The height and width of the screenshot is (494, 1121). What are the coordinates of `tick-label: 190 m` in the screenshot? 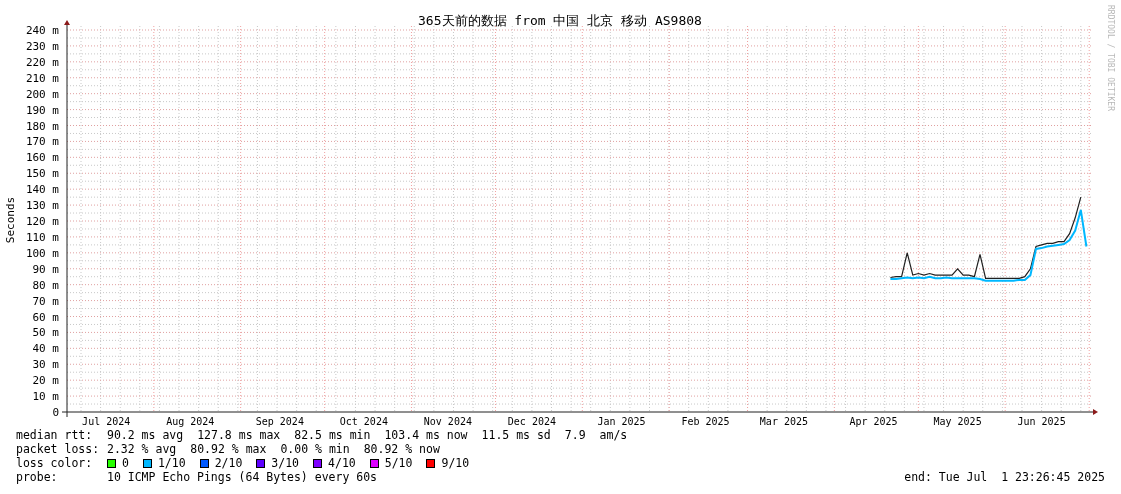 It's located at (42, 110).